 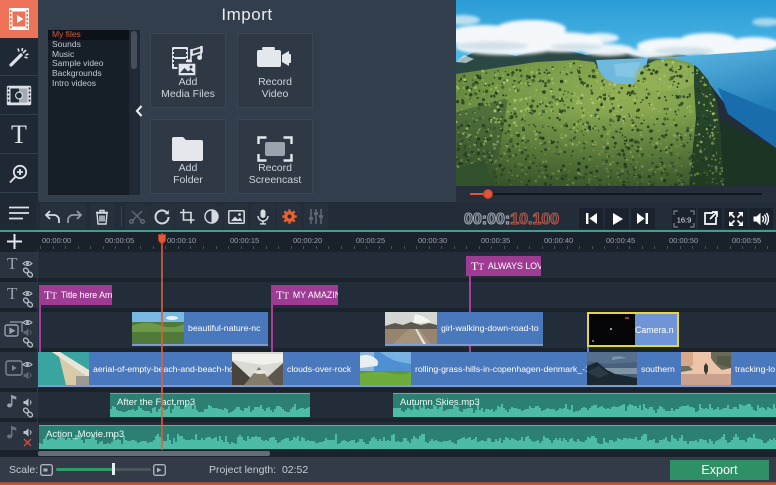 What do you see at coordinates (684, 219) in the screenshot?
I see `svg-text: 16:9` at bounding box center [684, 219].